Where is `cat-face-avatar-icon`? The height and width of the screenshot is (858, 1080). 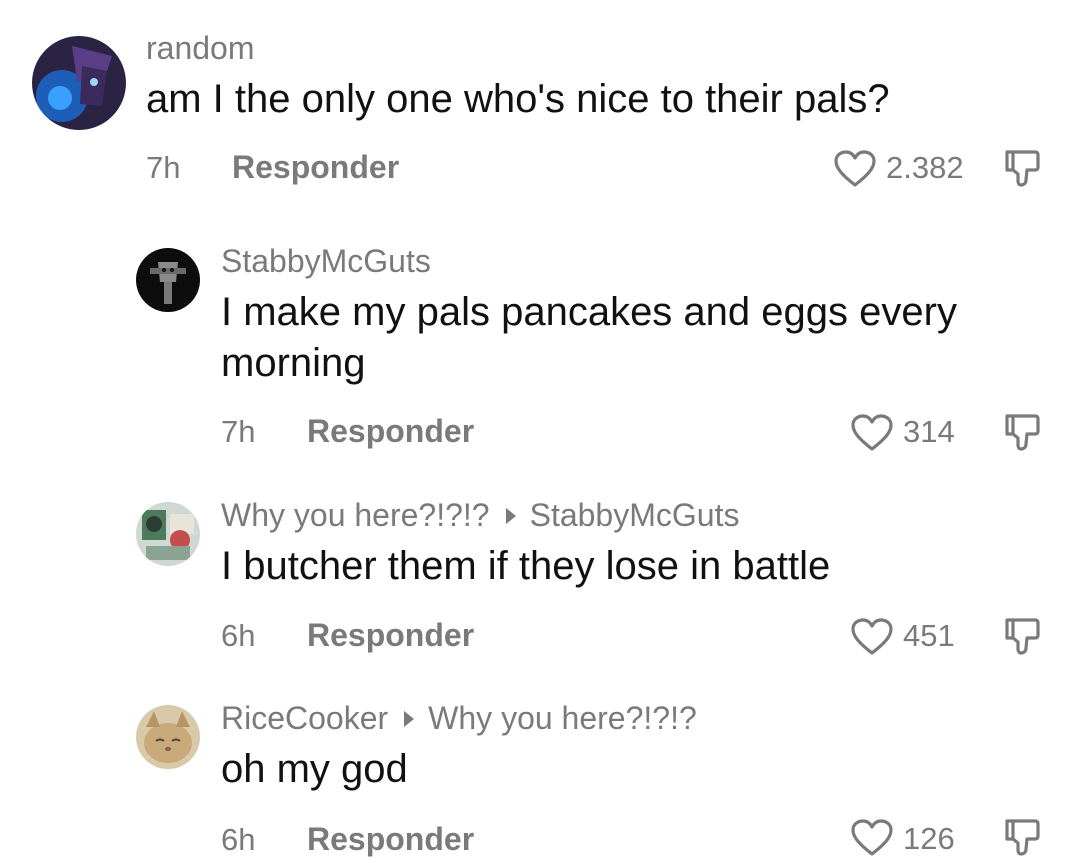
cat-face-avatar-icon is located at coordinates (168, 737).